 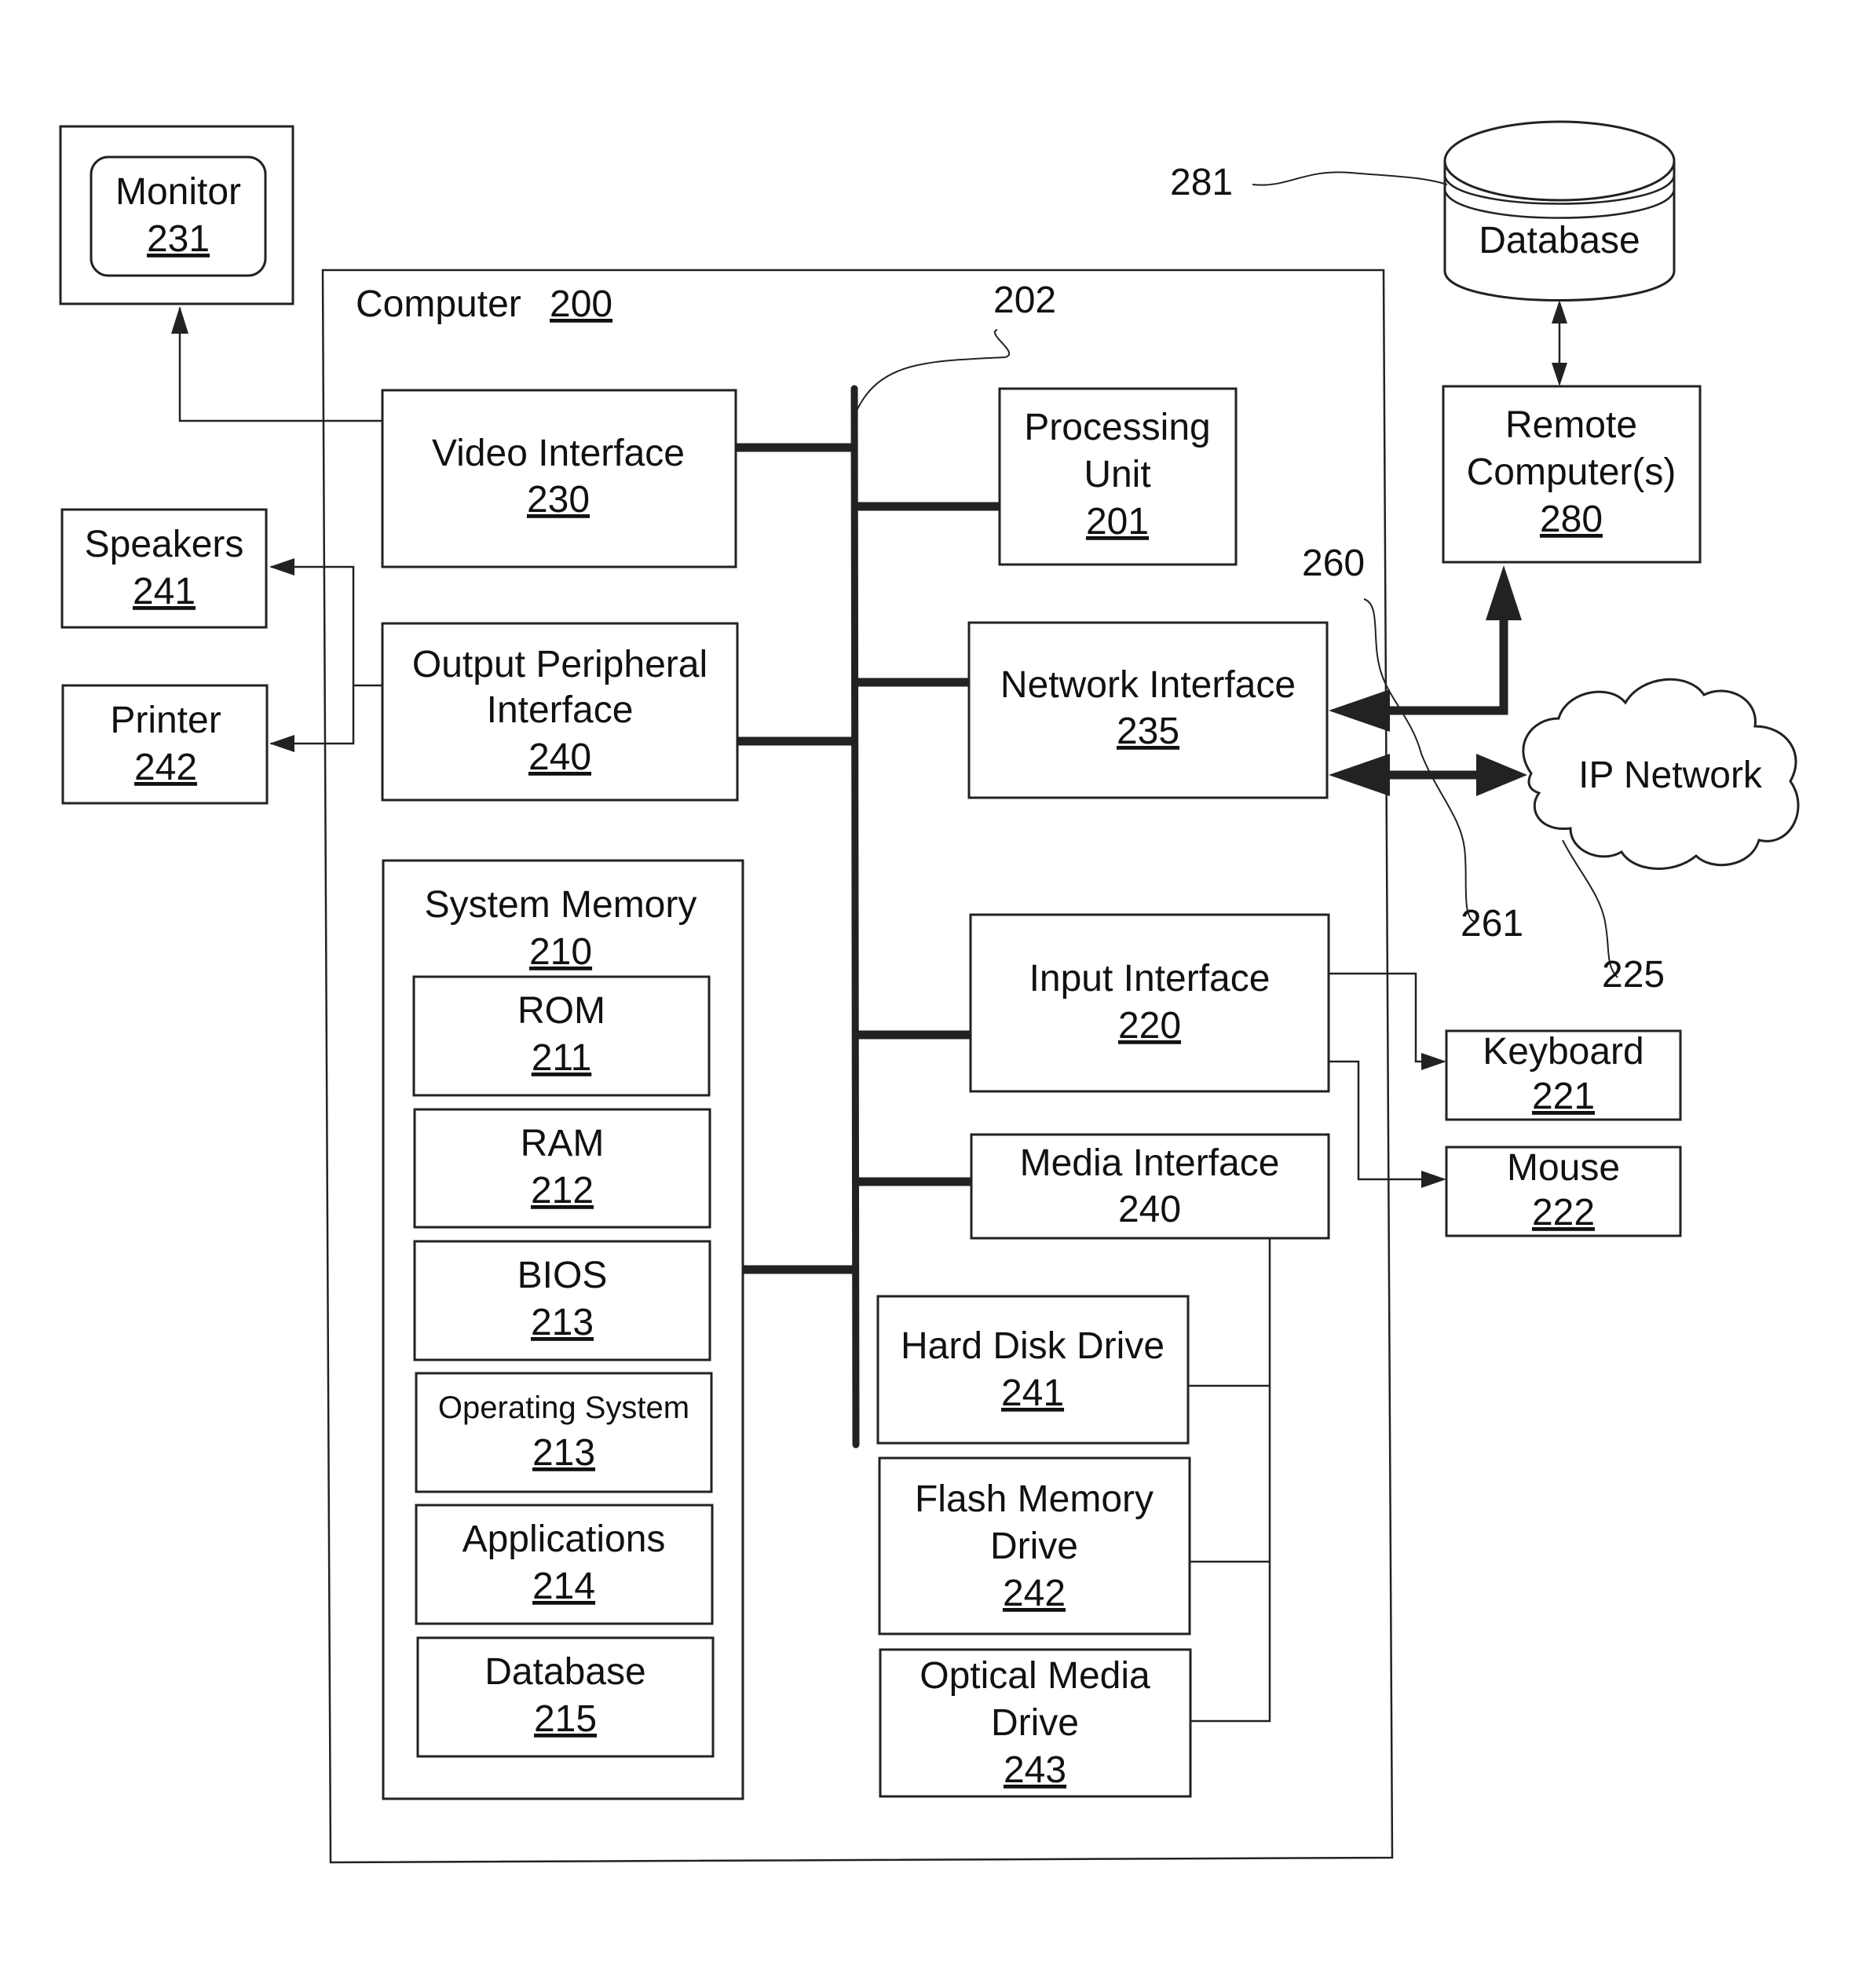 I want to click on memory-item-applications: Applications 214, so click(x=564, y=1564).